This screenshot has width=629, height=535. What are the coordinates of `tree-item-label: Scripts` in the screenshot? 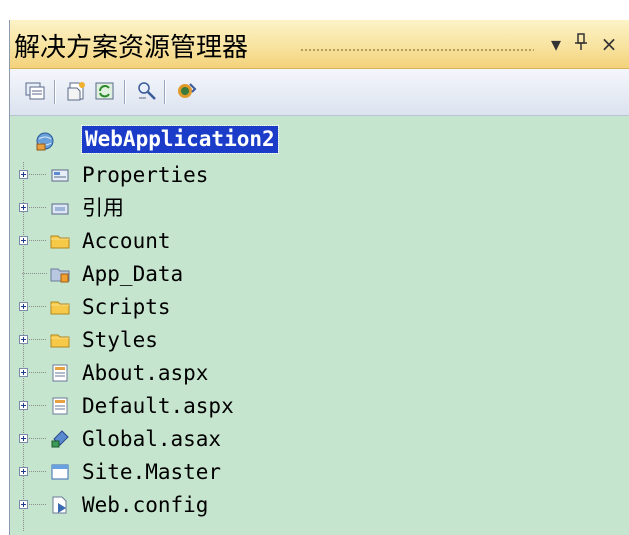 It's located at (126, 307).